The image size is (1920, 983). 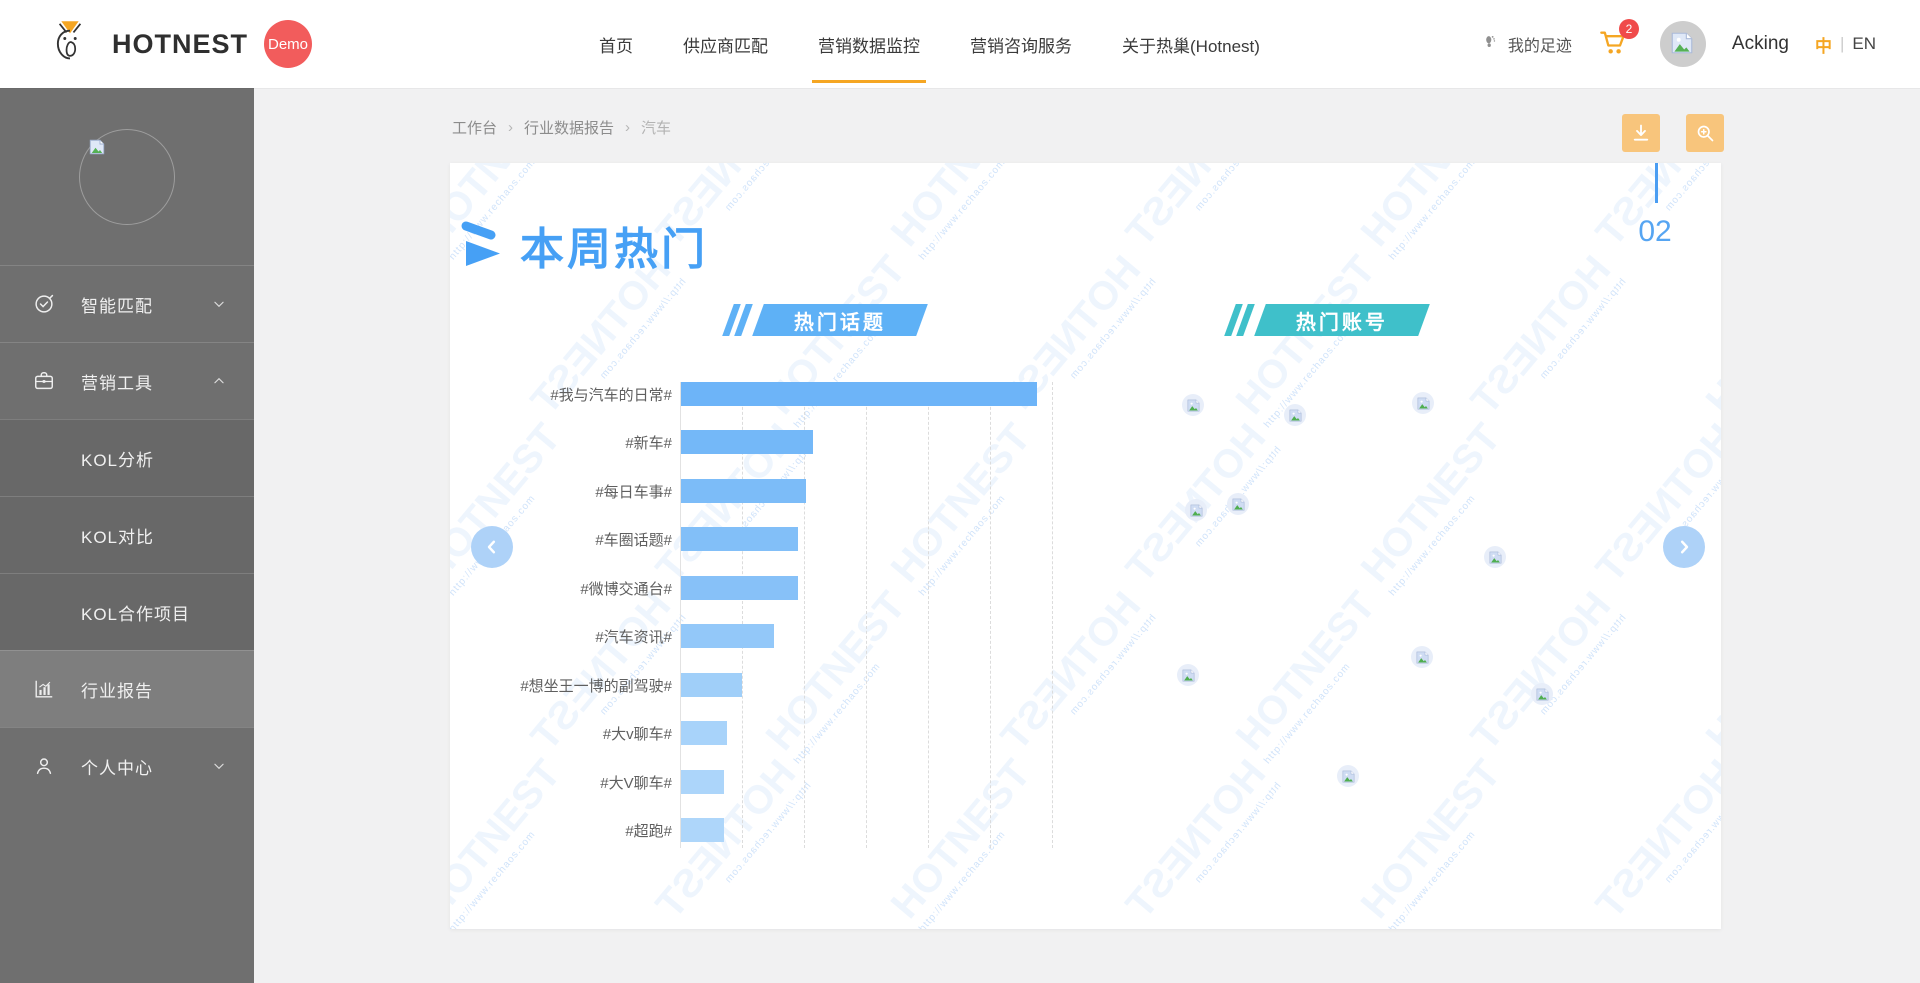 I want to click on user-avatar, so click(x=1682, y=44).